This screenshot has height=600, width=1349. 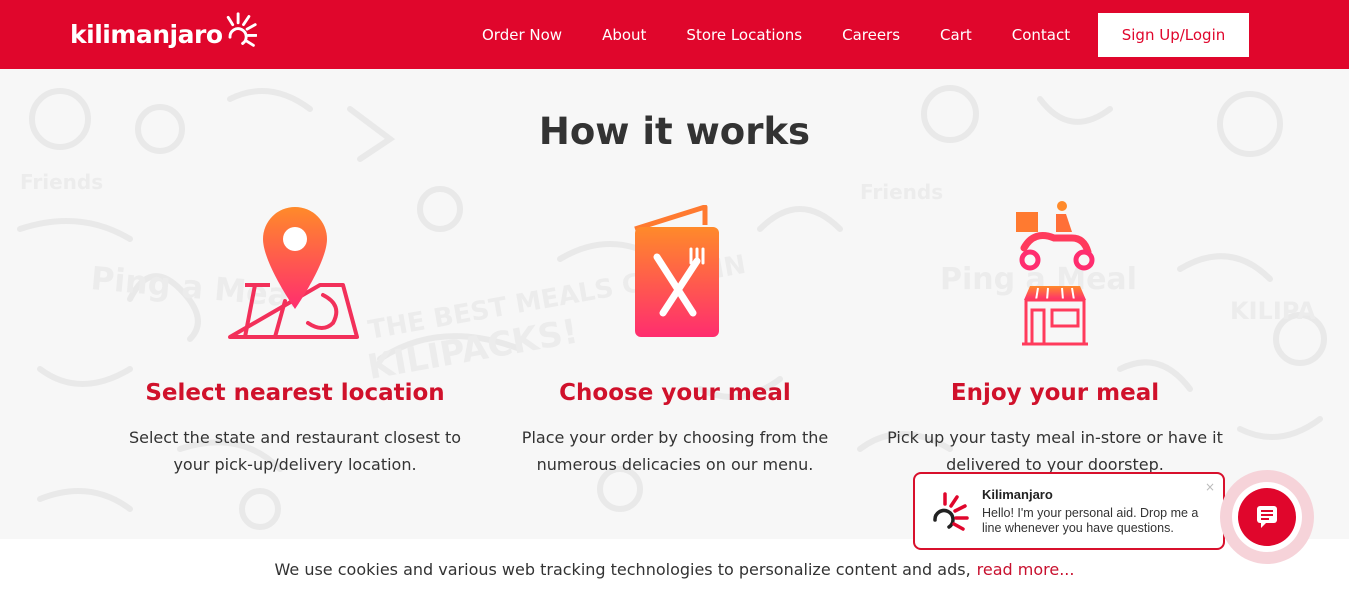 I want to click on svg-text: Friends, so click(x=61, y=182).